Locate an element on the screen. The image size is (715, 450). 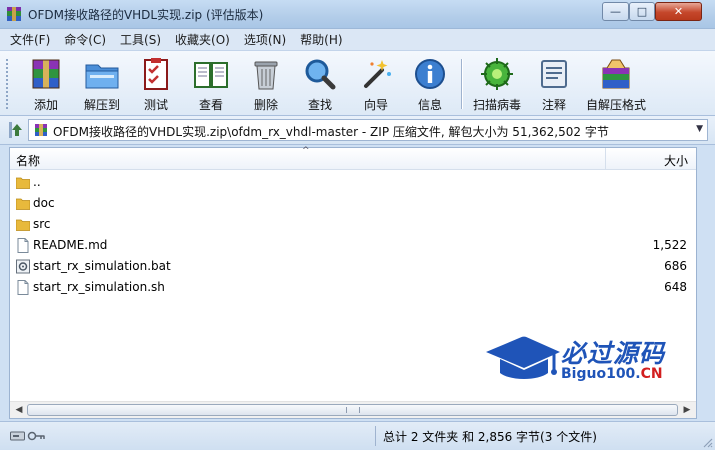
view-button: 查看 is located at coordinates (211, 84).